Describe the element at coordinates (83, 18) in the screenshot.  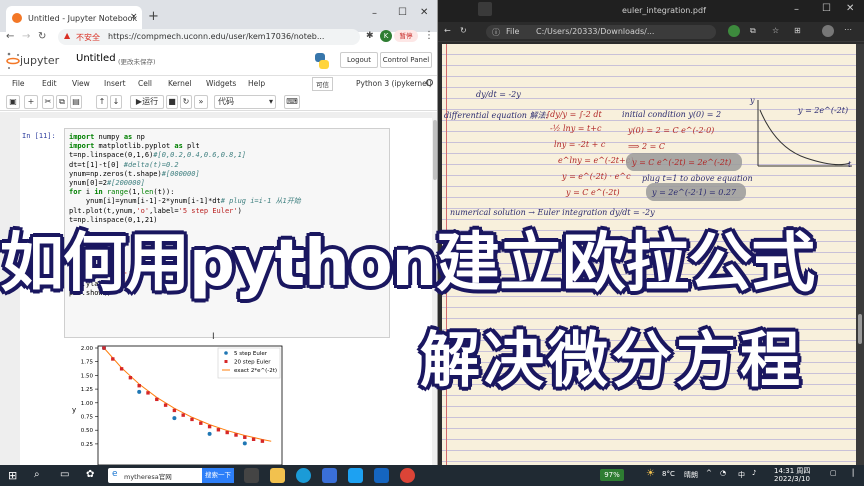
I see `tab-title: Untitled - Jupyter Notebook` at that location.